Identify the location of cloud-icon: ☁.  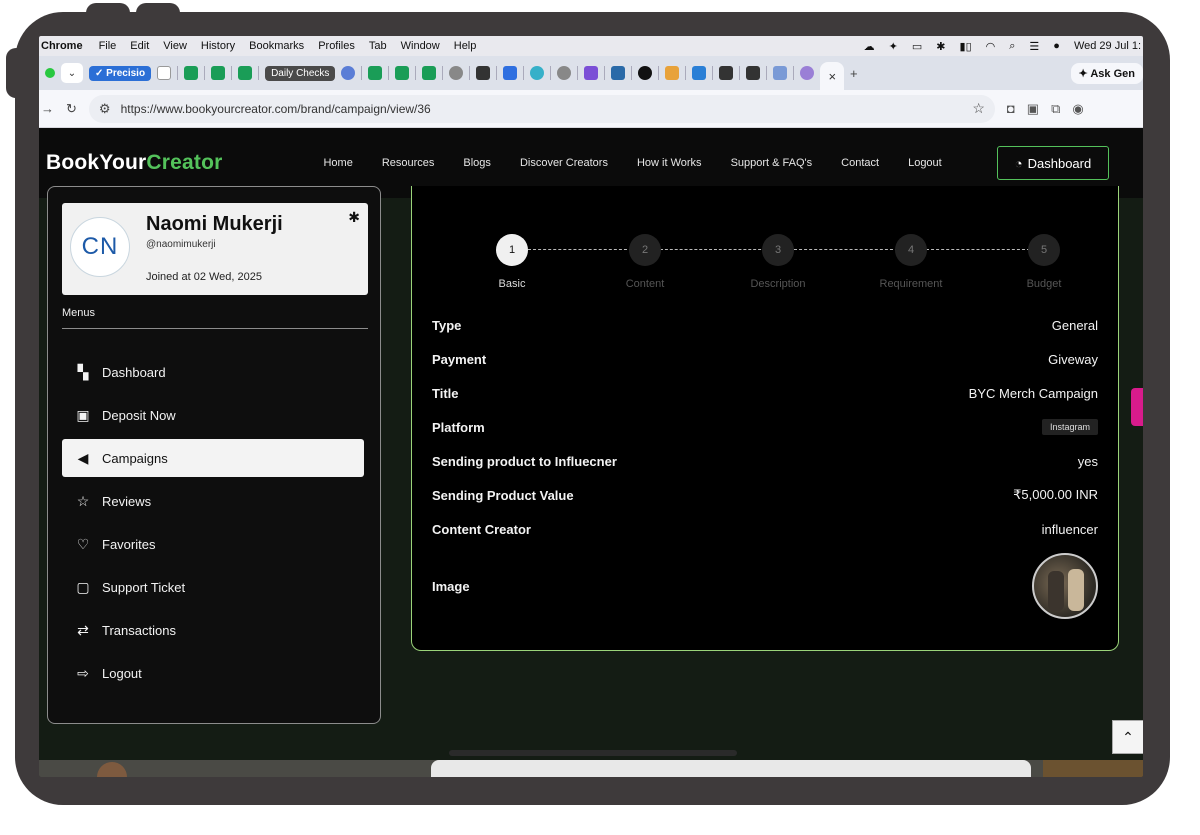
(869, 46).